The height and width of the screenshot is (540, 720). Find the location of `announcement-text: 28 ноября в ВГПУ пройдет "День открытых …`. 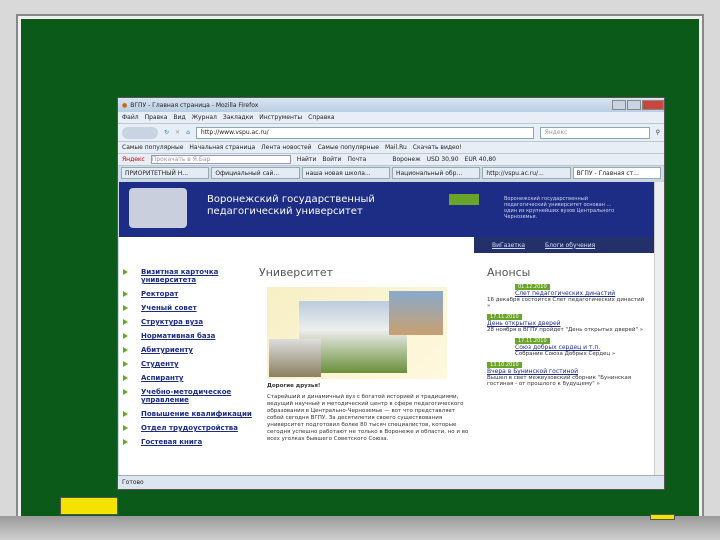

announcement-text: 28 ноября в ВГПУ пройдет "День открытых … is located at coordinates (565, 330).